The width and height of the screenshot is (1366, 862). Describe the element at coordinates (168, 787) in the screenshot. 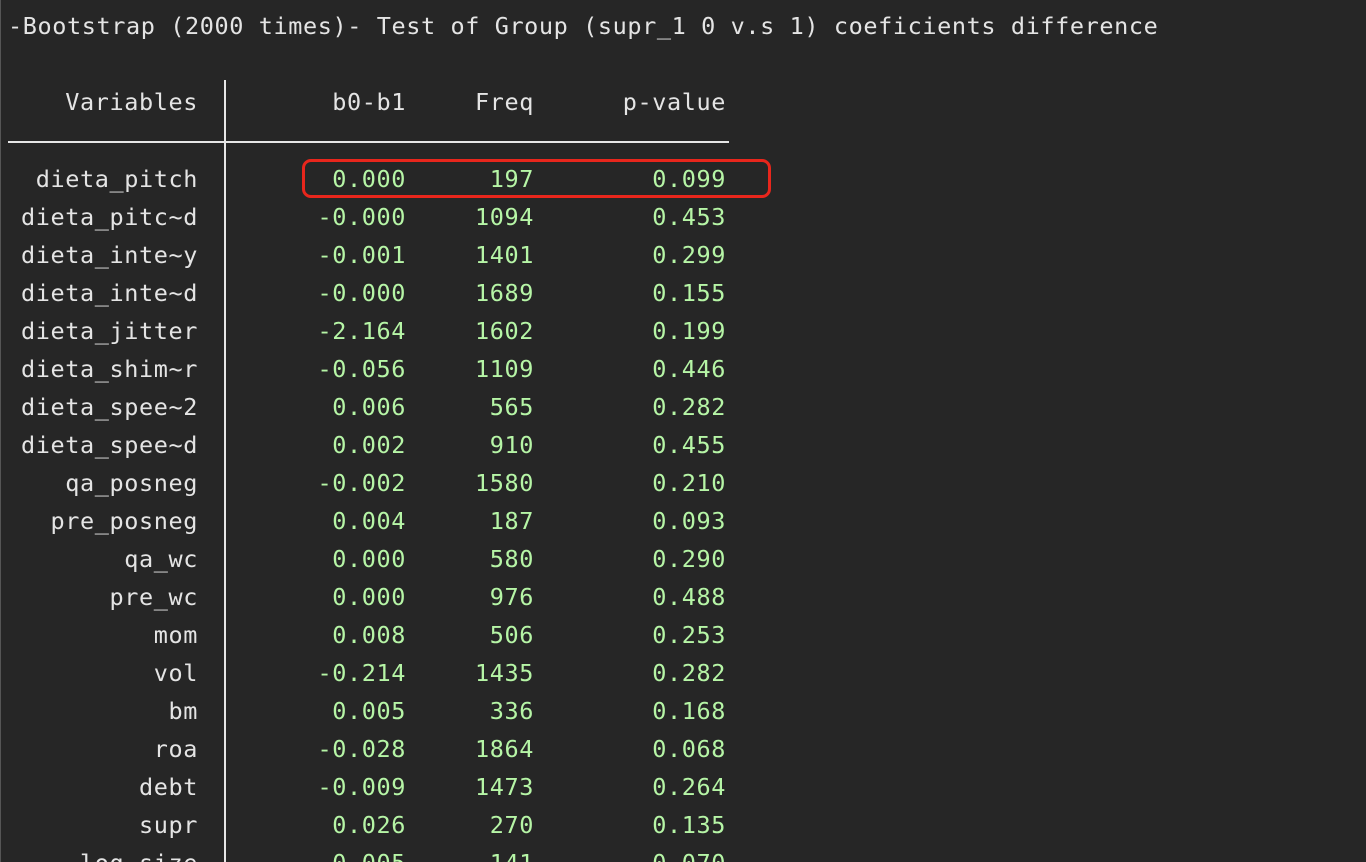

I see `variable-name: debt` at that location.